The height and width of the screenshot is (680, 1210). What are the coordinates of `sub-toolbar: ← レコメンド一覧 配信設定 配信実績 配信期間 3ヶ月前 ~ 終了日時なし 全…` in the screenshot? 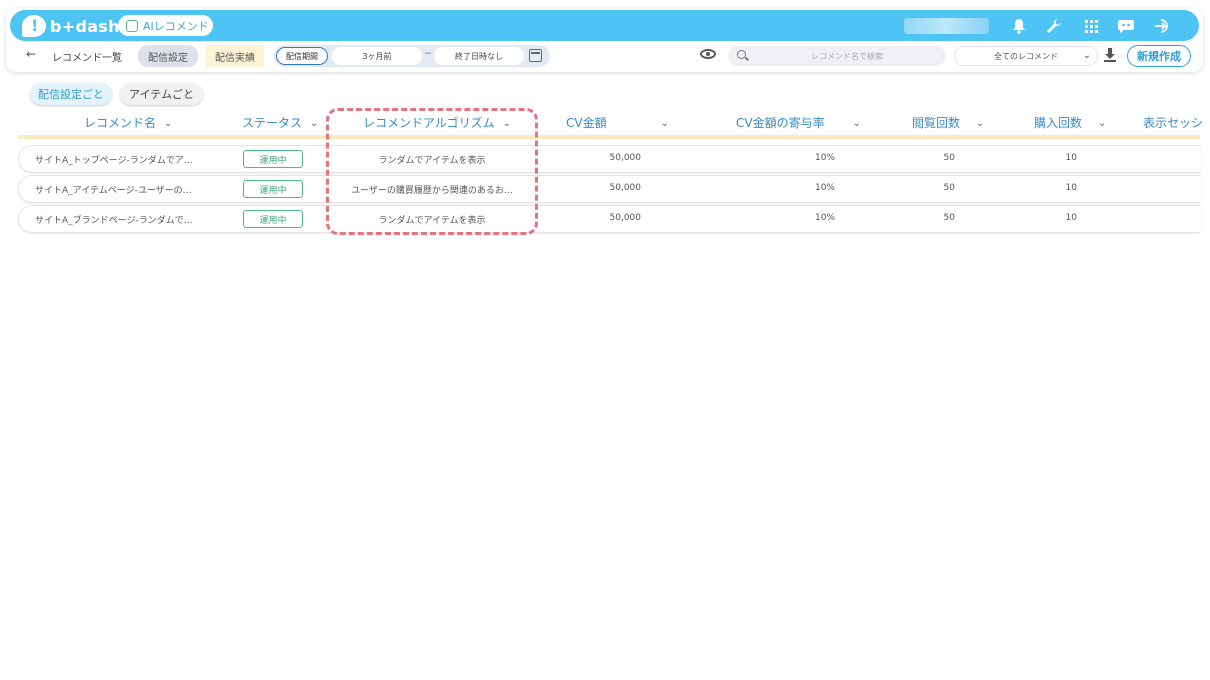 It's located at (604, 56).